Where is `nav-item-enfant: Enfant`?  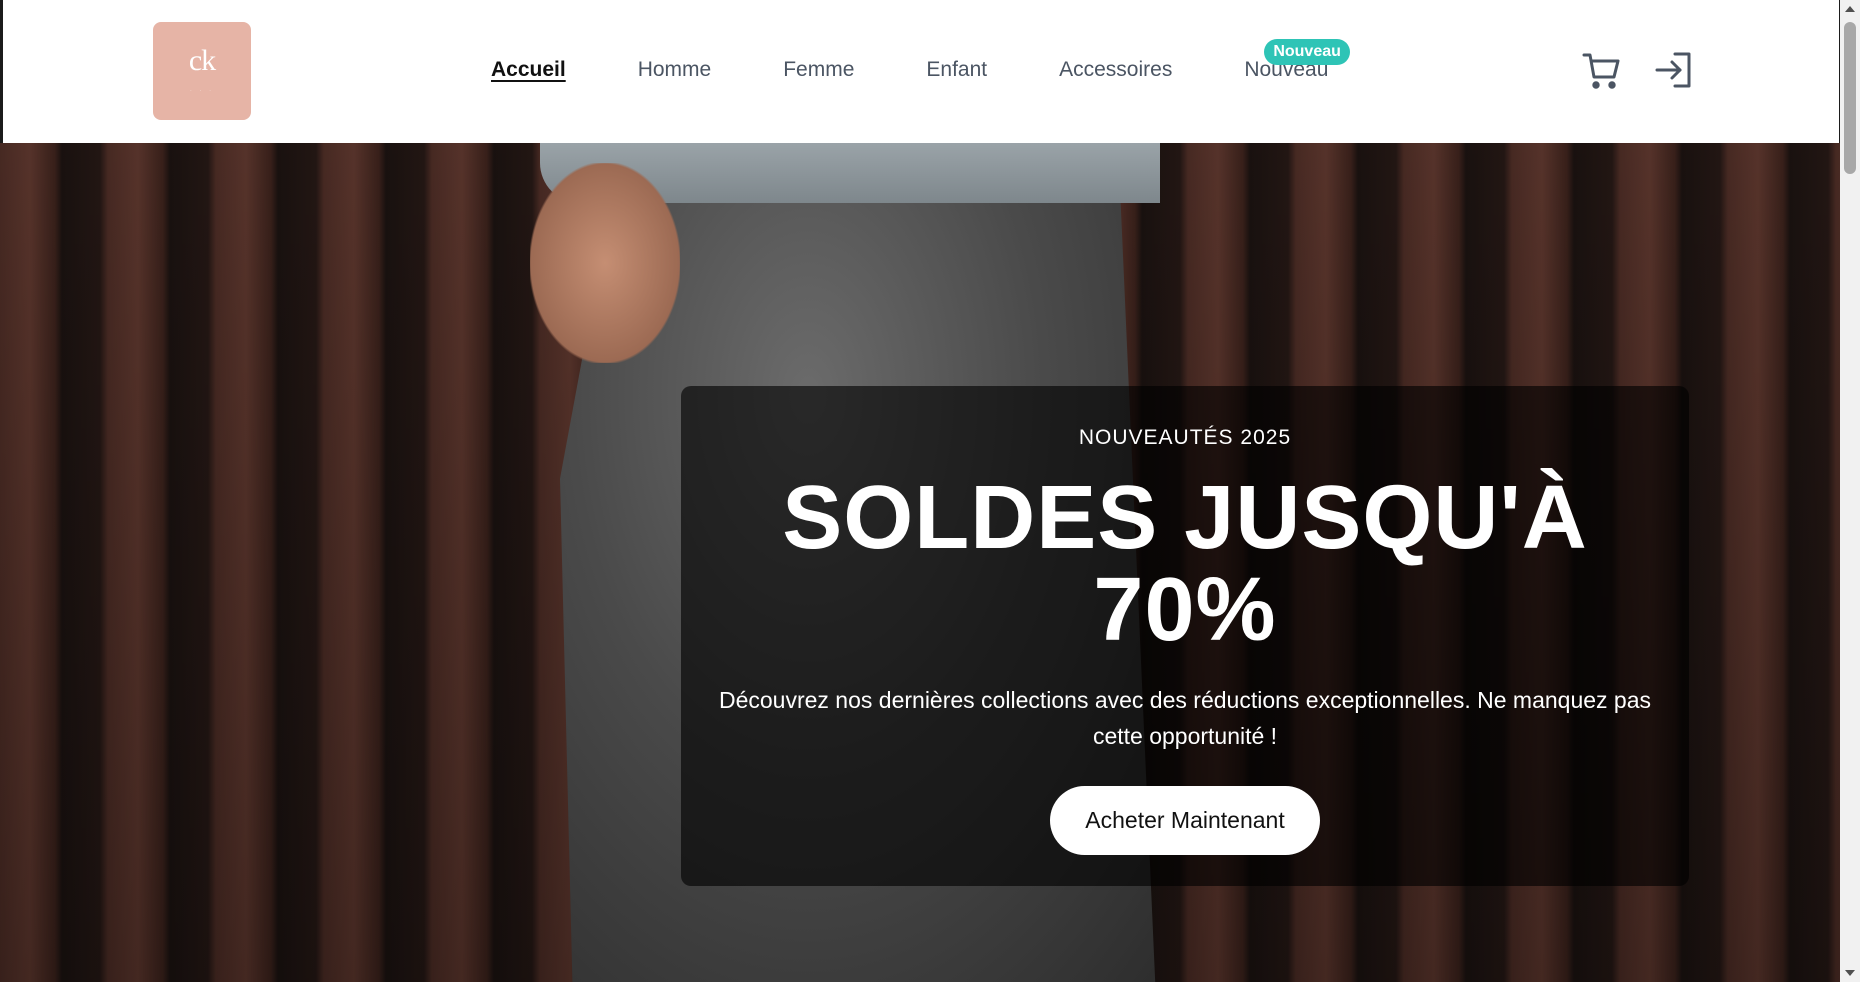 nav-item-enfant: Enfant is located at coordinates (956, 70).